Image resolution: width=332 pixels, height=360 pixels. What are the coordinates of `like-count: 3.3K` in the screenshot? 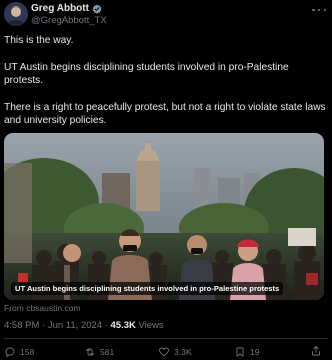 It's located at (183, 352).